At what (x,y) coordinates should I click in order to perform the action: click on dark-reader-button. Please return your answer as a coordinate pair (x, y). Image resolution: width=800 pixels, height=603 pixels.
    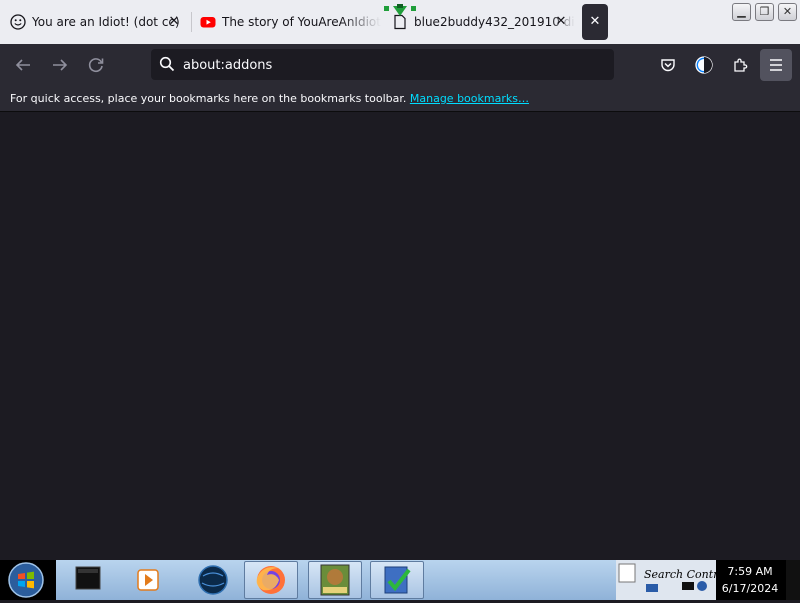
    Looking at the image, I should click on (704, 65).